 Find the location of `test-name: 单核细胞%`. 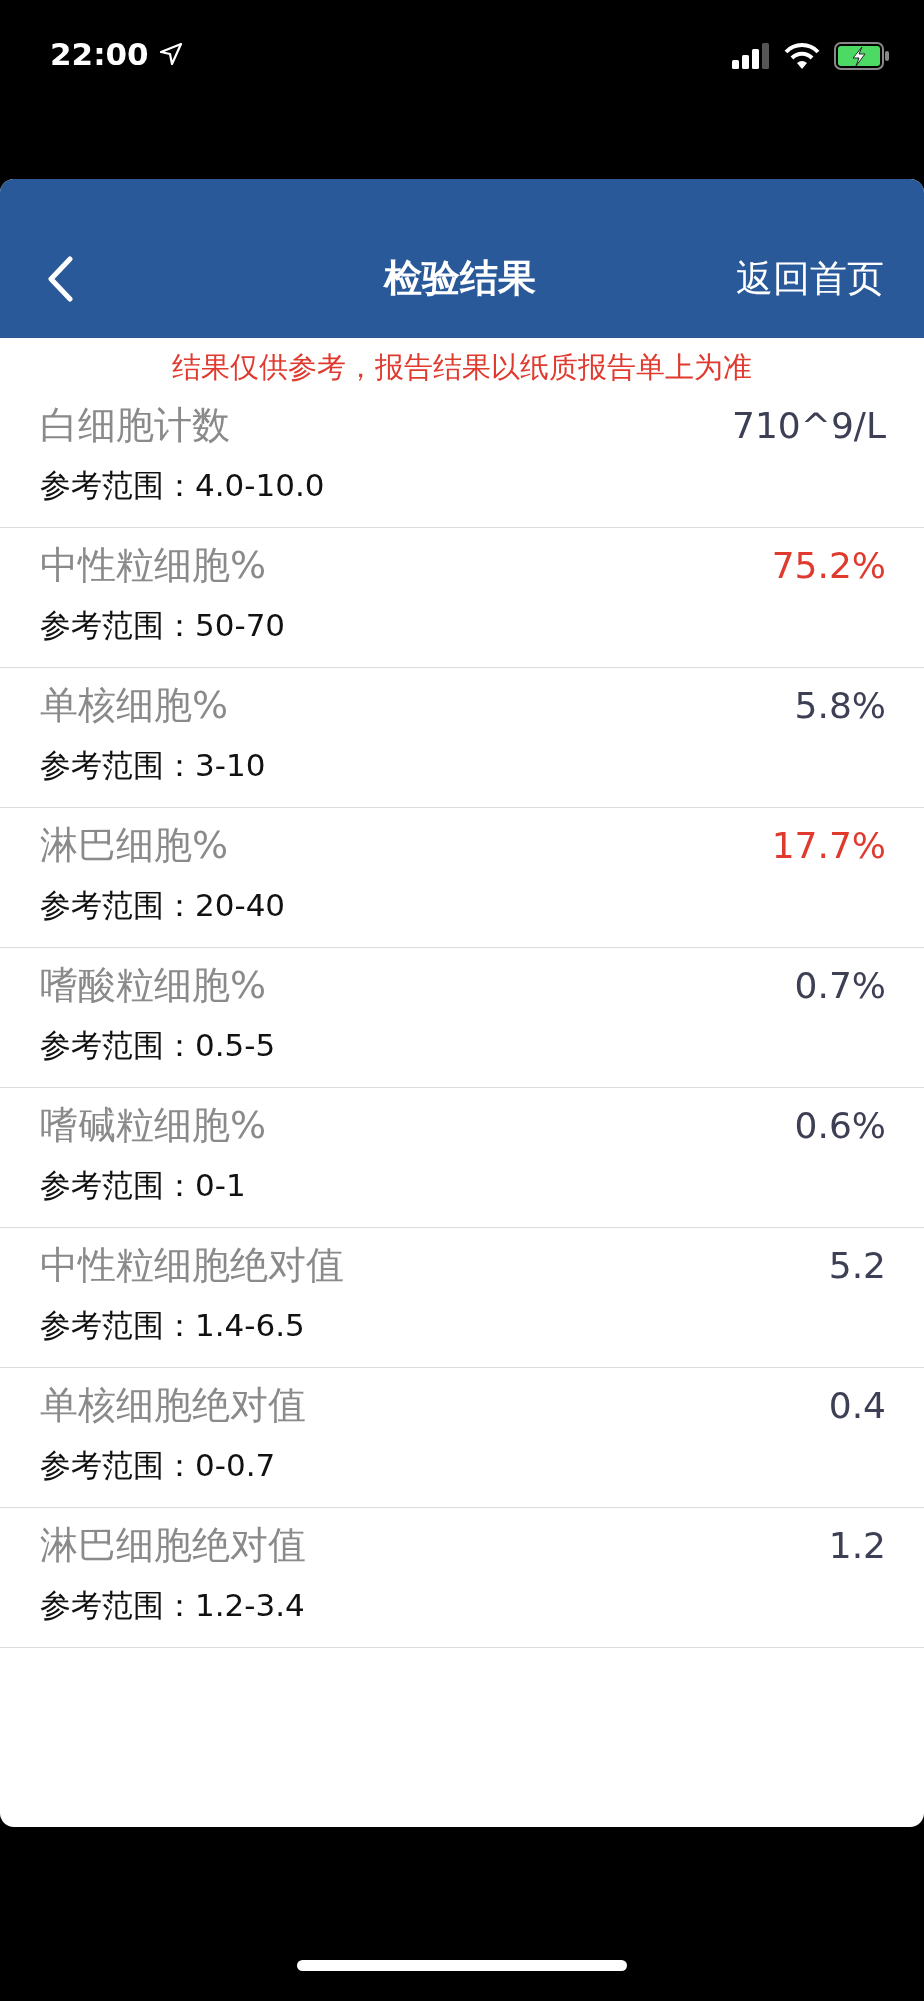

test-name: 单核细胞% is located at coordinates (134, 705).